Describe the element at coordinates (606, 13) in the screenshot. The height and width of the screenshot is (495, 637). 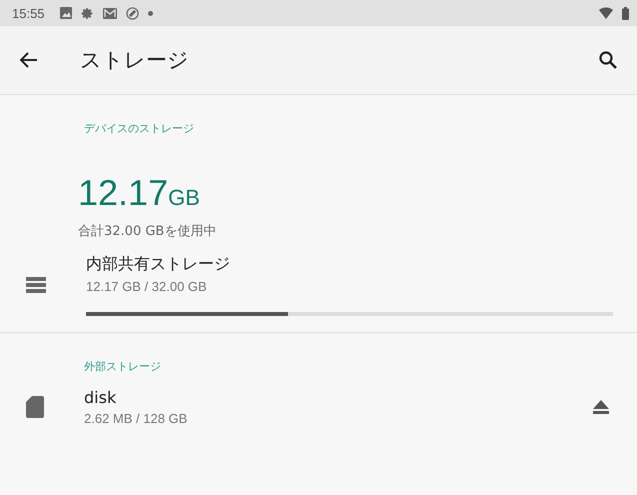
I see `wifi-icon` at that location.